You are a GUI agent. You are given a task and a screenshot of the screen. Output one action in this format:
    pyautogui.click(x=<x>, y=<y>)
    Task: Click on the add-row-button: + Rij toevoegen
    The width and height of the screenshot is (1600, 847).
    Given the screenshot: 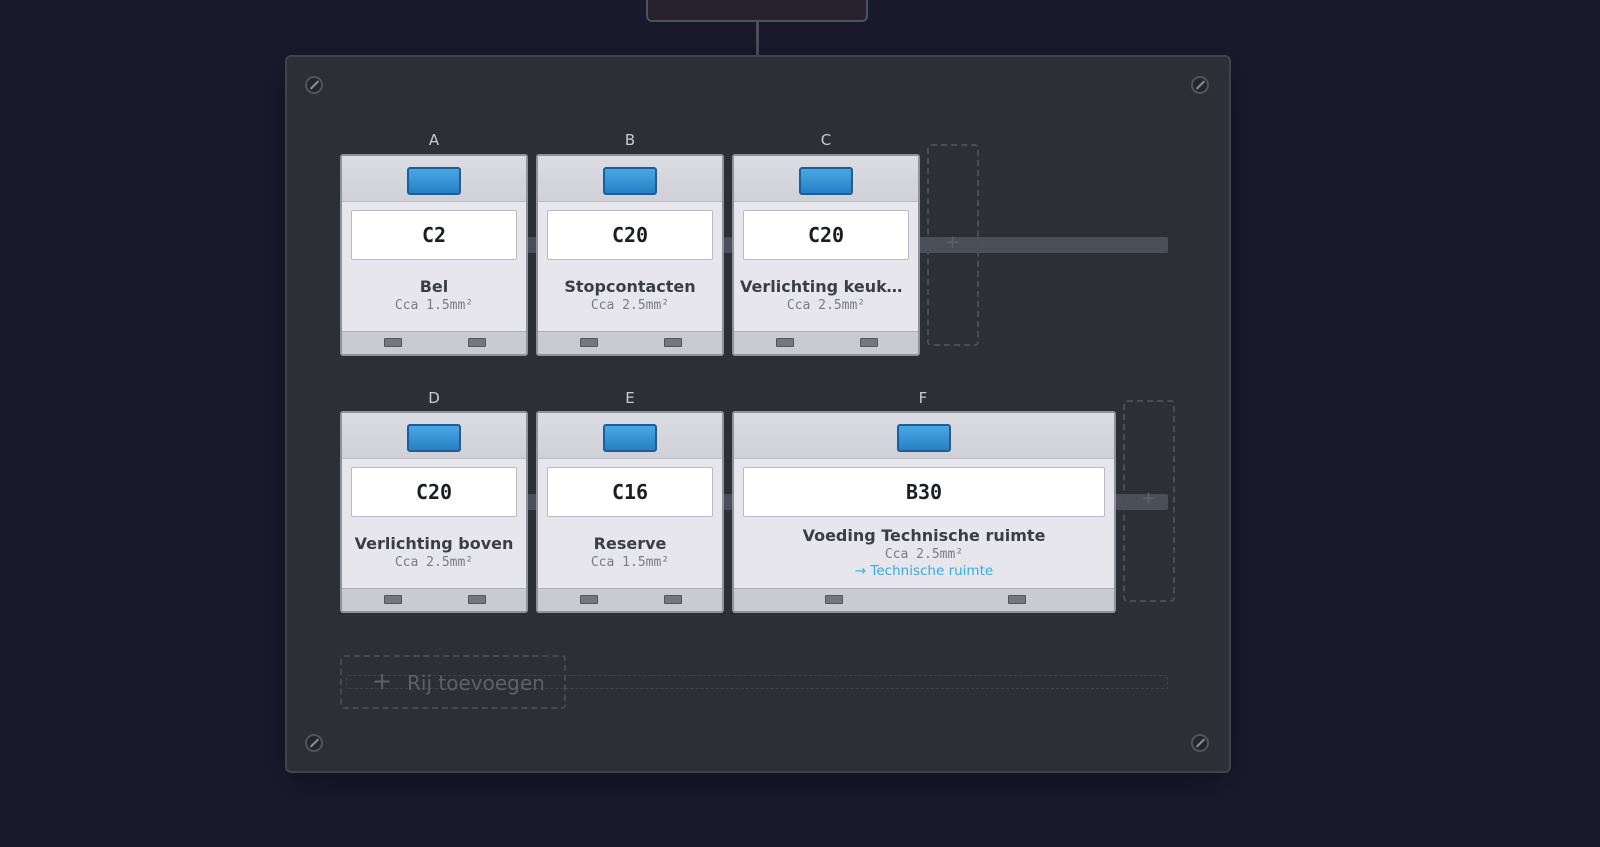 What is the action you would take?
    pyautogui.click(x=453, y=682)
    